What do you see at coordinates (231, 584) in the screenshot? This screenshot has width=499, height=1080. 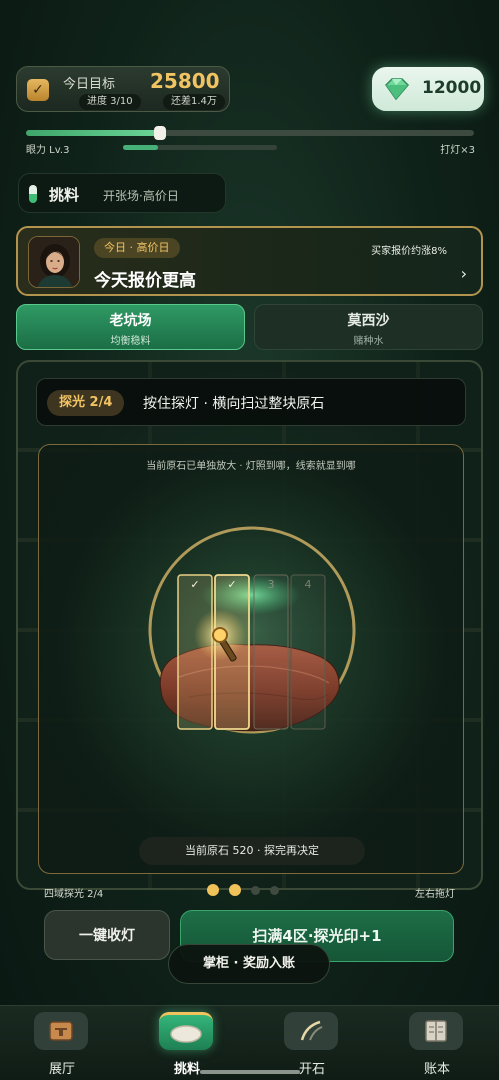 I see `zone-label-2: ✓` at bounding box center [231, 584].